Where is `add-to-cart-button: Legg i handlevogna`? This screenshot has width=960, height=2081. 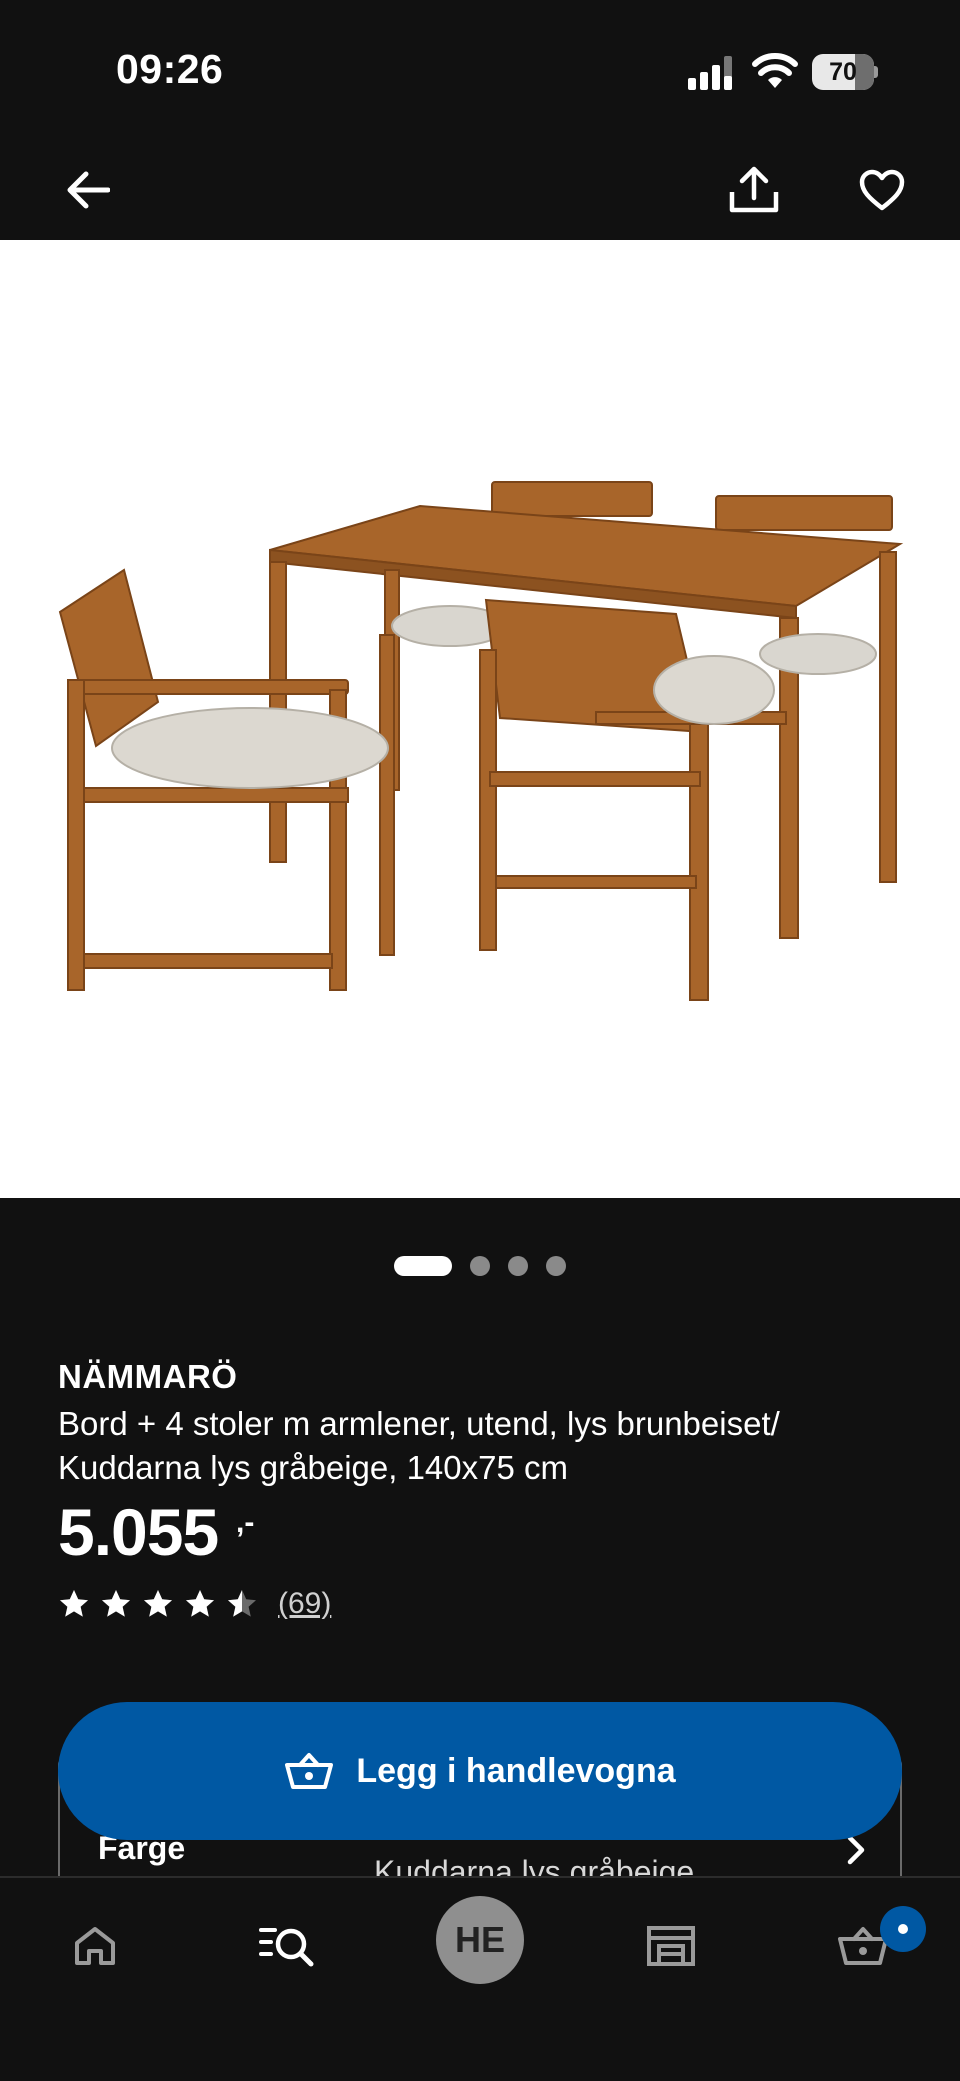 add-to-cart-button: Legg i handlevogna is located at coordinates (480, 1771).